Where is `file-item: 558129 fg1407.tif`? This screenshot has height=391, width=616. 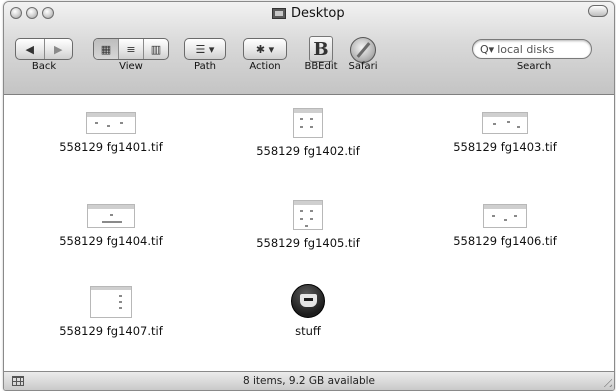 file-item: 558129 fg1407.tif is located at coordinates (111, 312).